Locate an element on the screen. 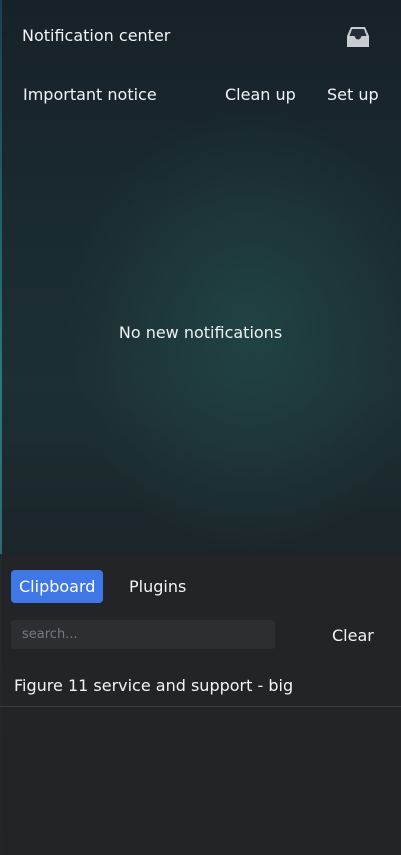 The width and height of the screenshot is (401, 855). list-item: Figure 11 service and support - big is located at coordinates (200, 685).